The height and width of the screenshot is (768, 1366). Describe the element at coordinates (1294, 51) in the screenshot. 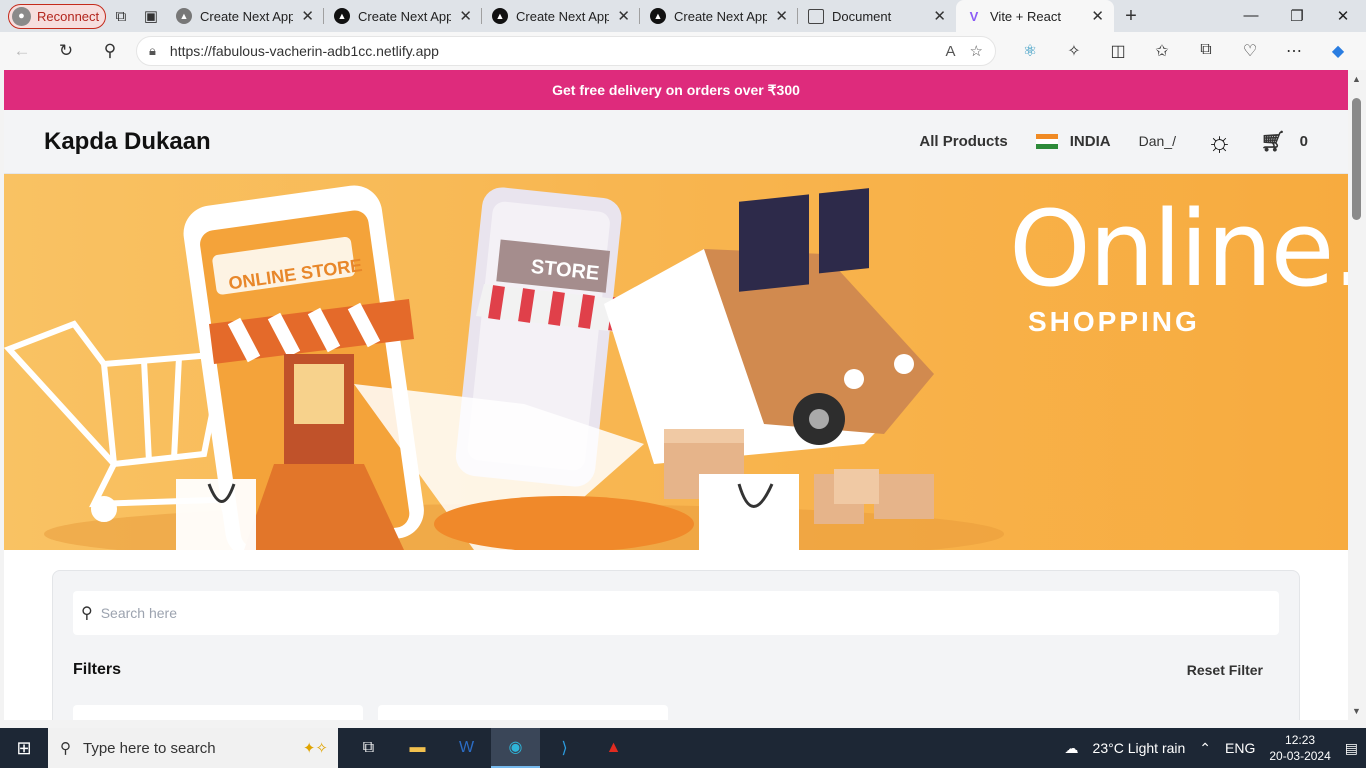

I see `more-options-icon: ⋯` at that location.